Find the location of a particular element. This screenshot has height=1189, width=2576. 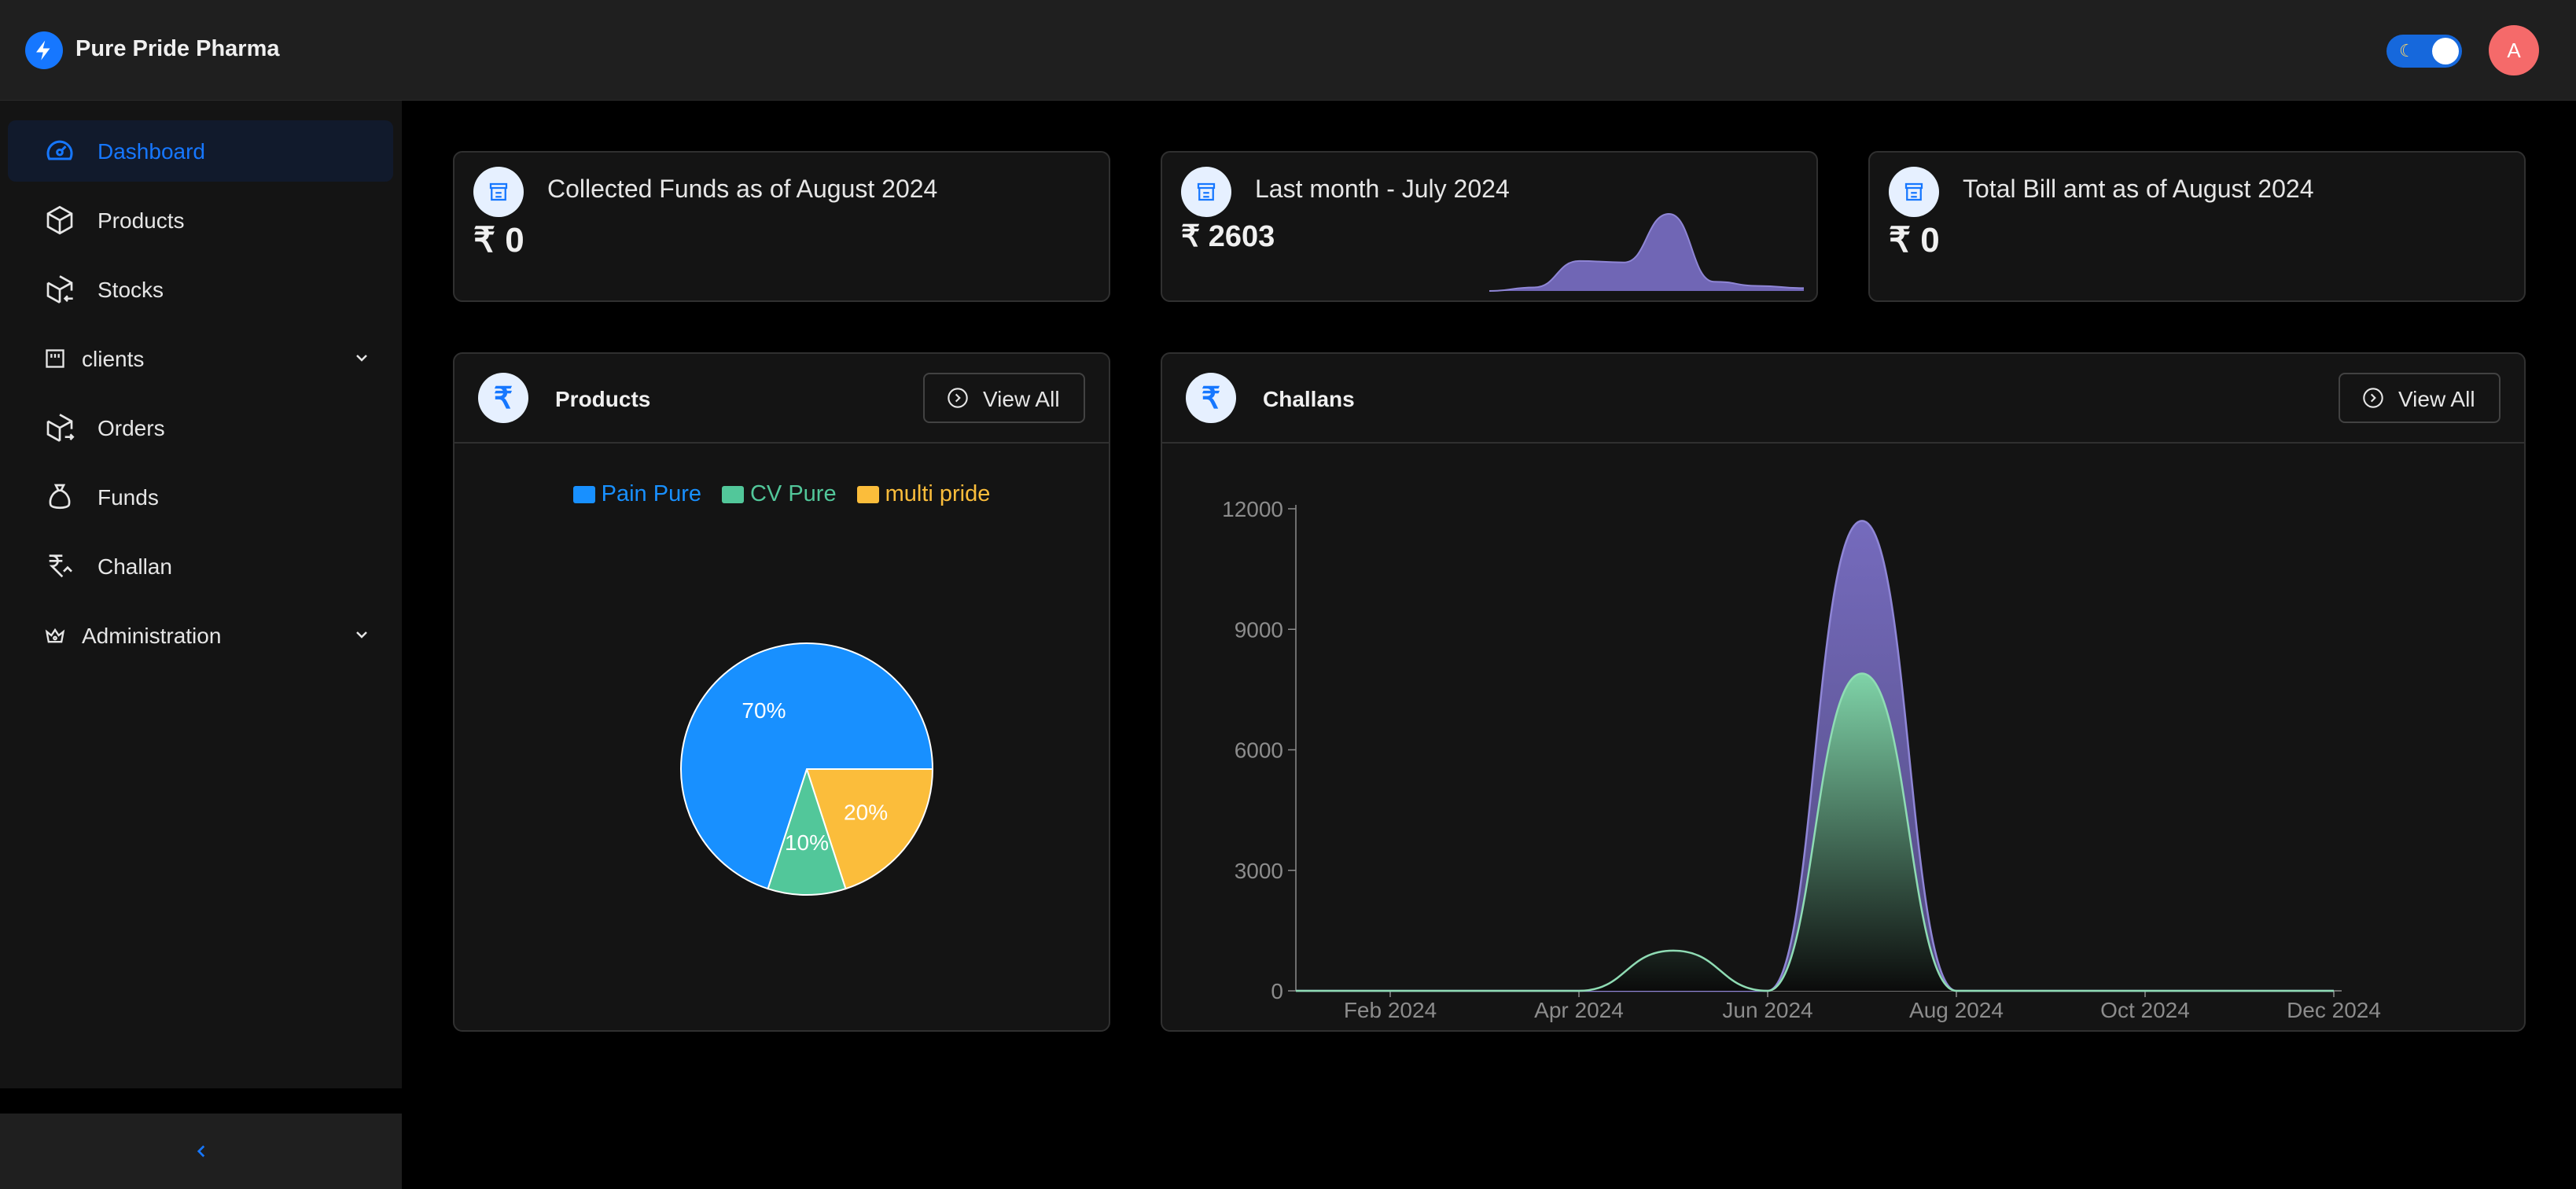

sidebar-item-orders: Orders is located at coordinates (200, 427).